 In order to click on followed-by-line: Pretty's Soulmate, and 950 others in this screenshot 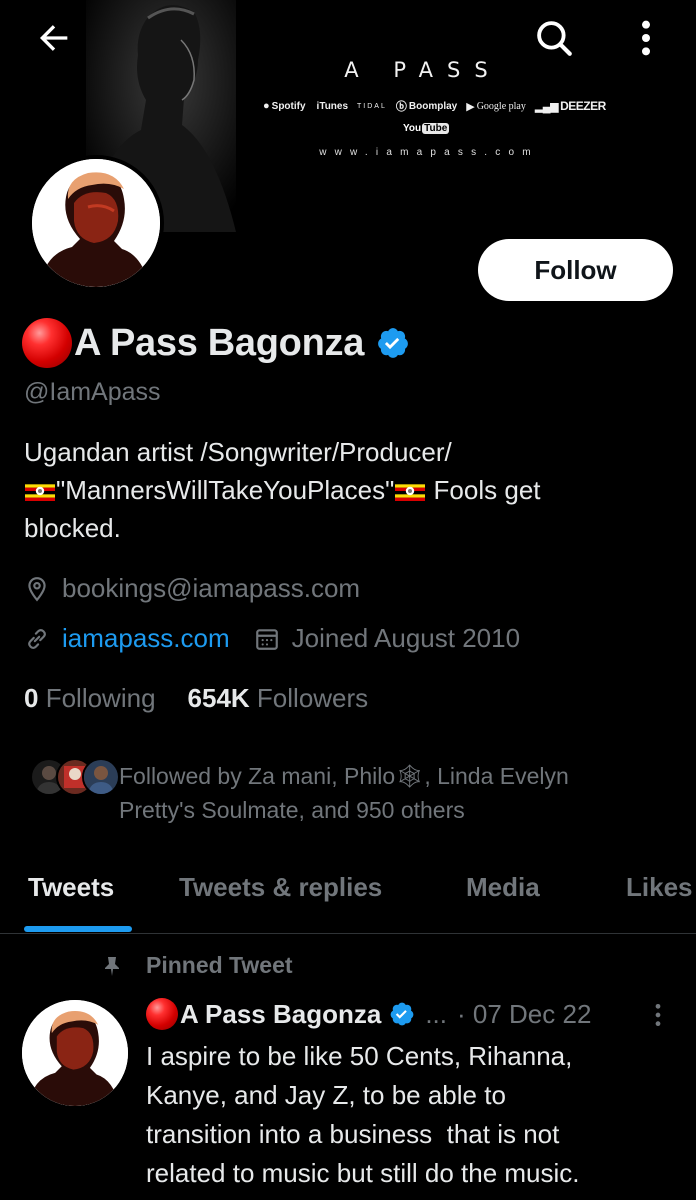, I will do `click(292, 810)`.